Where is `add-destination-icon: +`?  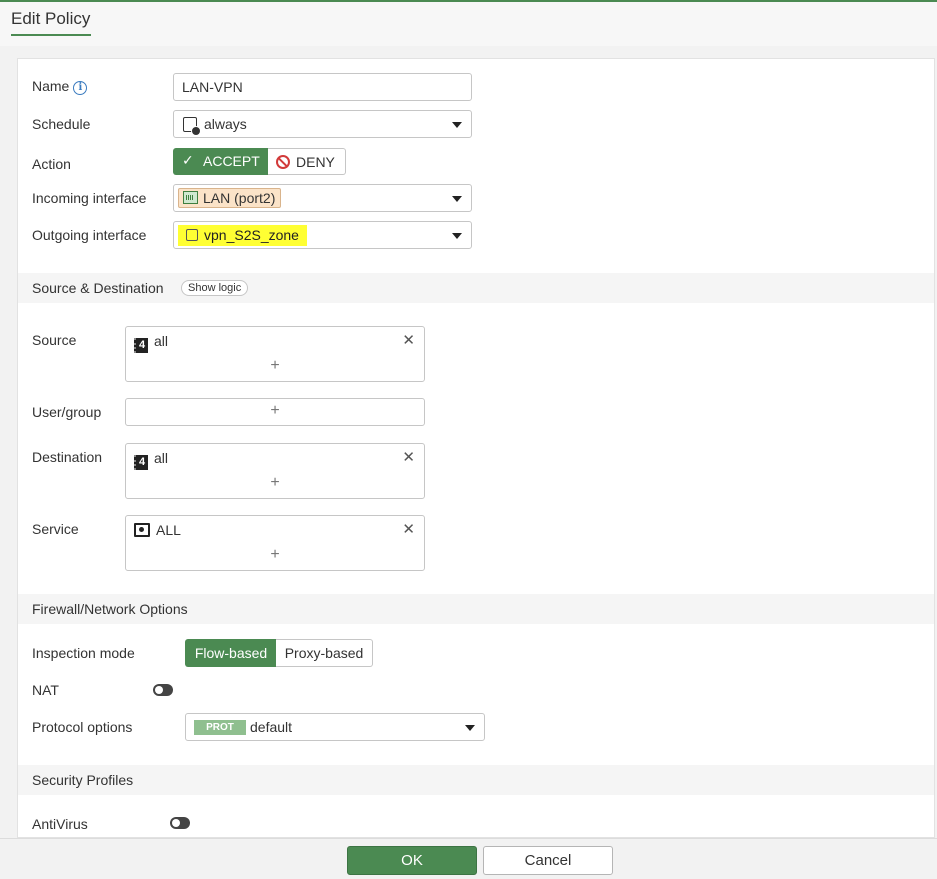
add-destination-icon: + is located at coordinates (275, 483).